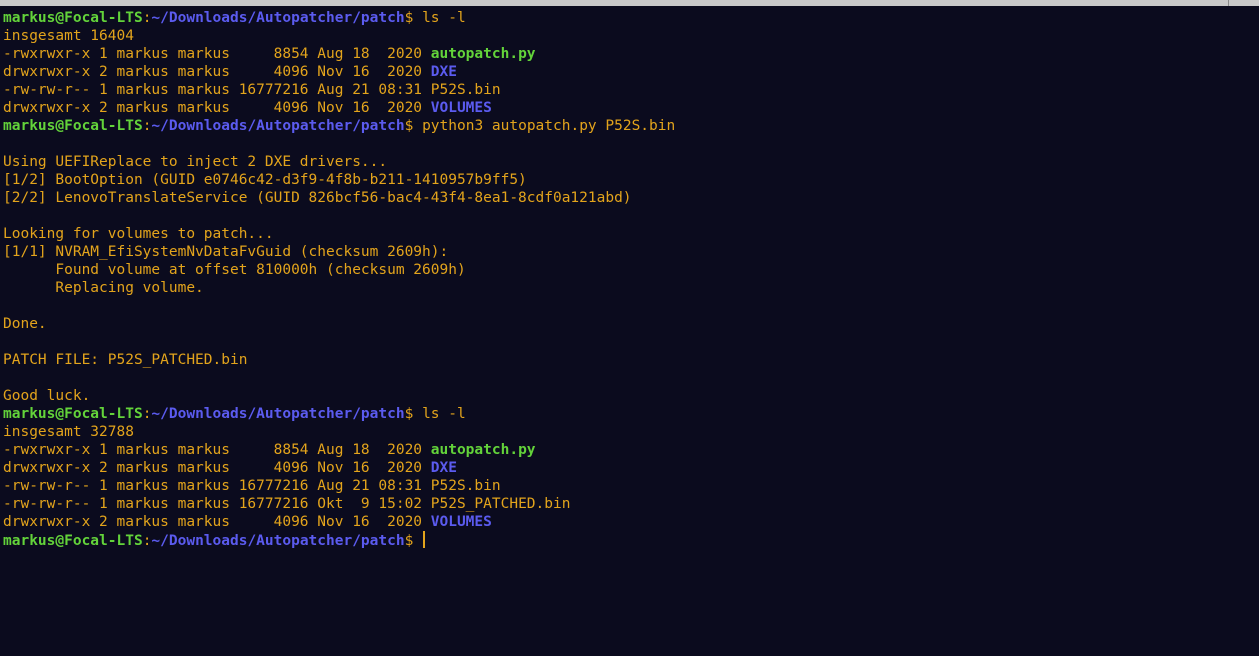  What do you see at coordinates (629, 3) in the screenshot?
I see `window-top-bar` at bounding box center [629, 3].